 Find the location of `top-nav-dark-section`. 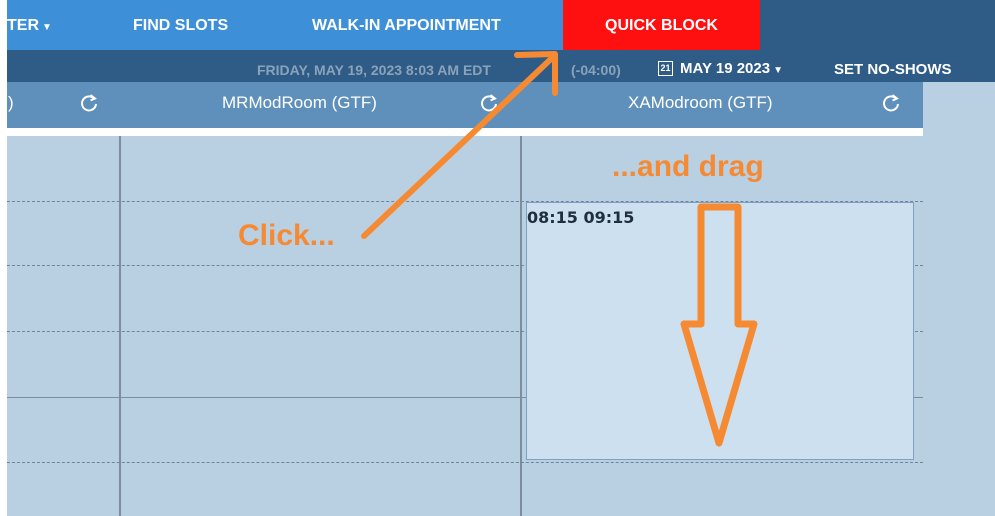

top-nav-dark-section is located at coordinates (877, 25).